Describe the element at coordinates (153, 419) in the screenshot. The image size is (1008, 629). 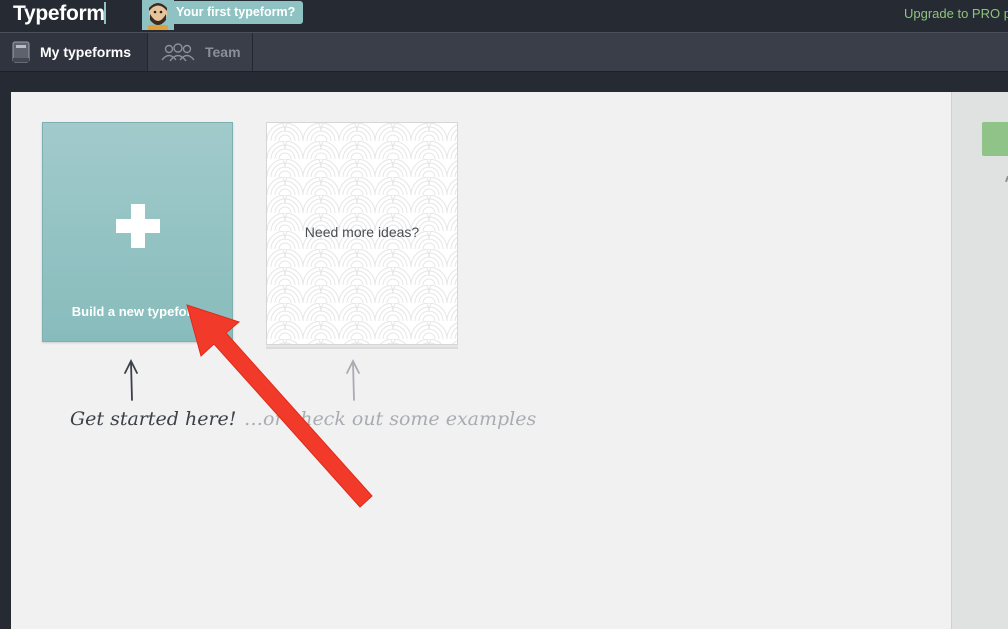
I see `get-started-hint: Get started here!` at that location.